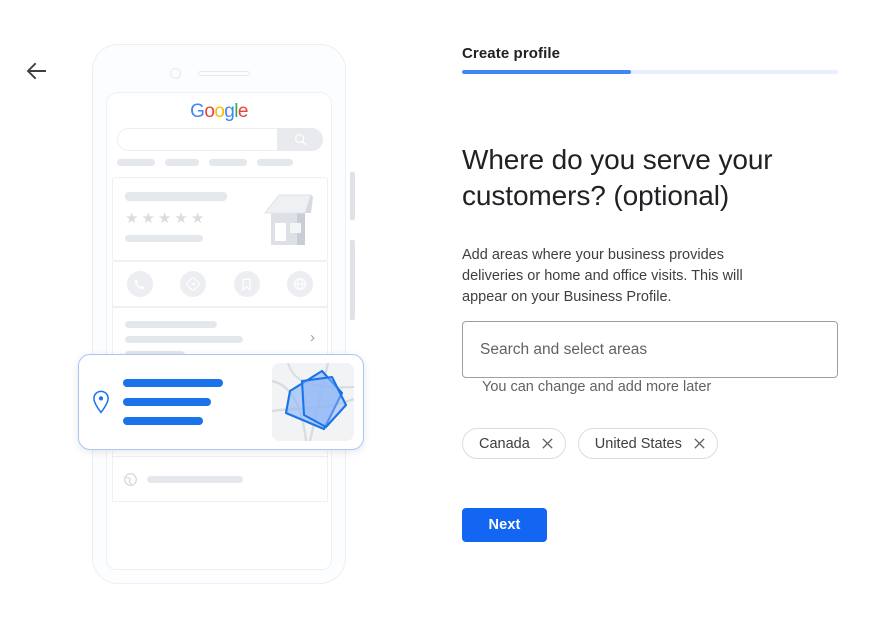 This screenshot has height=634, width=896. What do you see at coordinates (650, 72) in the screenshot?
I see `progress-bar` at bounding box center [650, 72].